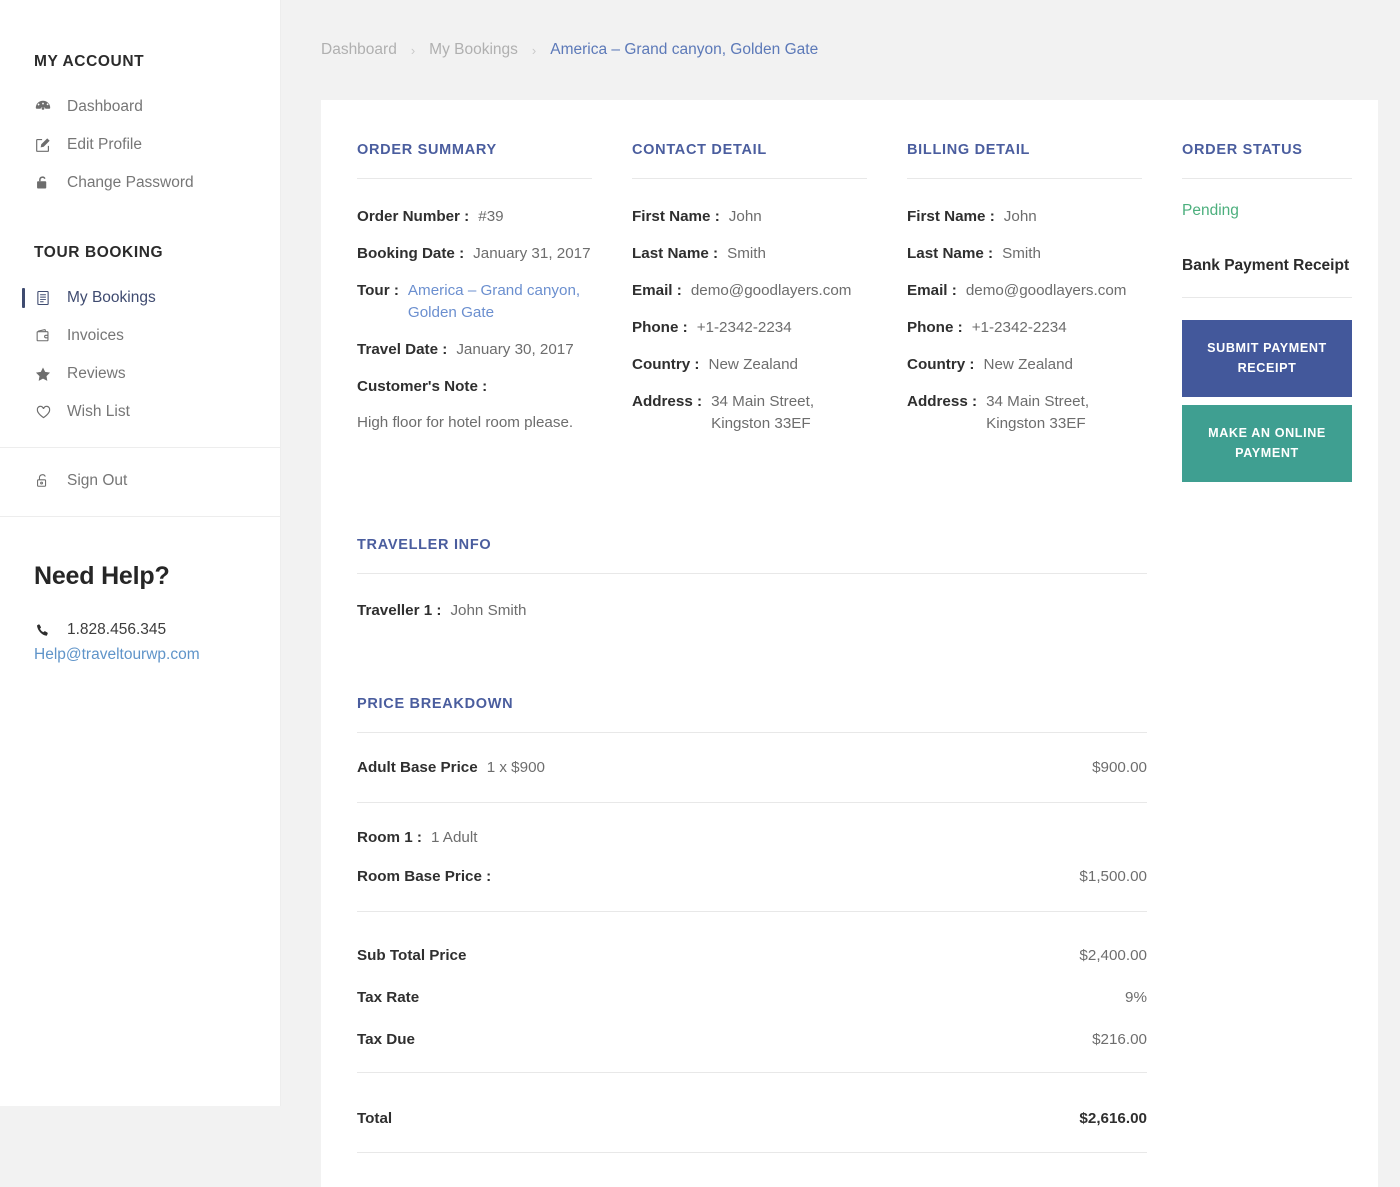  Describe the element at coordinates (1024, 160) in the screenshot. I see `billing-detail-heading: BILLING DETAIL` at that location.